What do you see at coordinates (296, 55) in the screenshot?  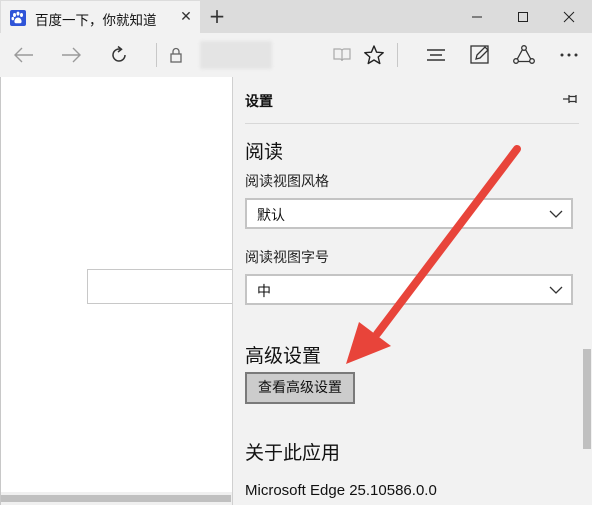 I see `browser-toolbar` at bounding box center [296, 55].